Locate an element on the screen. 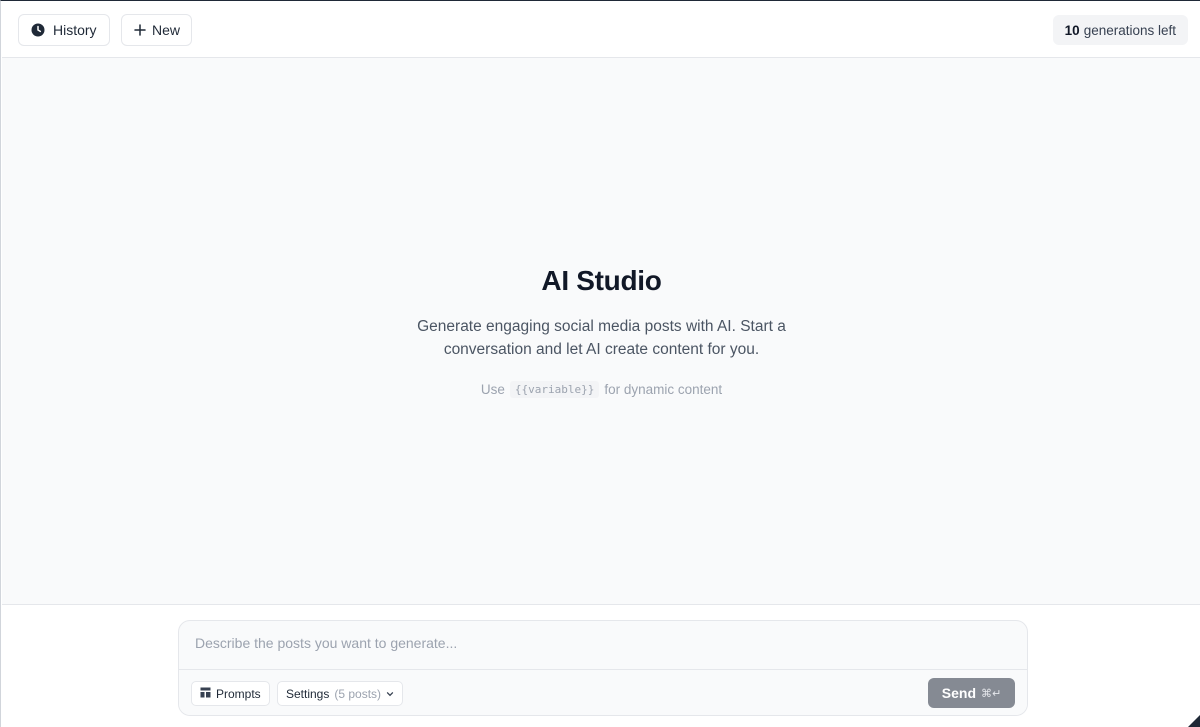  send-shortcut: ⌘↵ is located at coordinates (991, 693).